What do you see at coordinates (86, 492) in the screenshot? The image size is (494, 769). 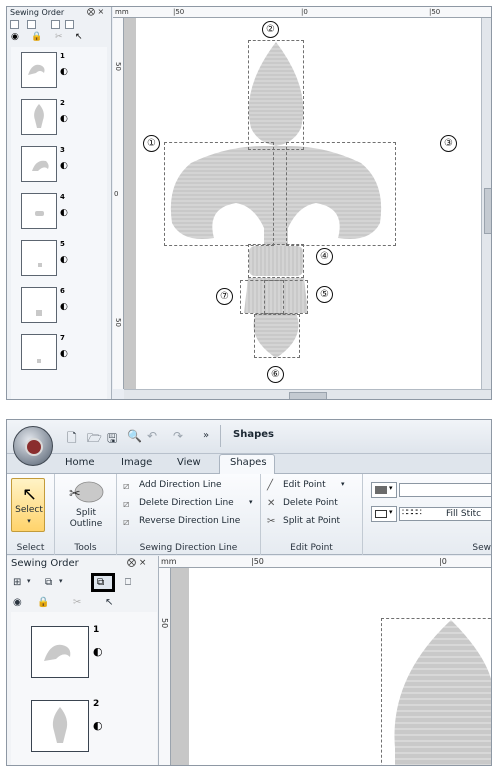 I see `scissors-shape-icon: ✂` at bounding box center [86, 492].